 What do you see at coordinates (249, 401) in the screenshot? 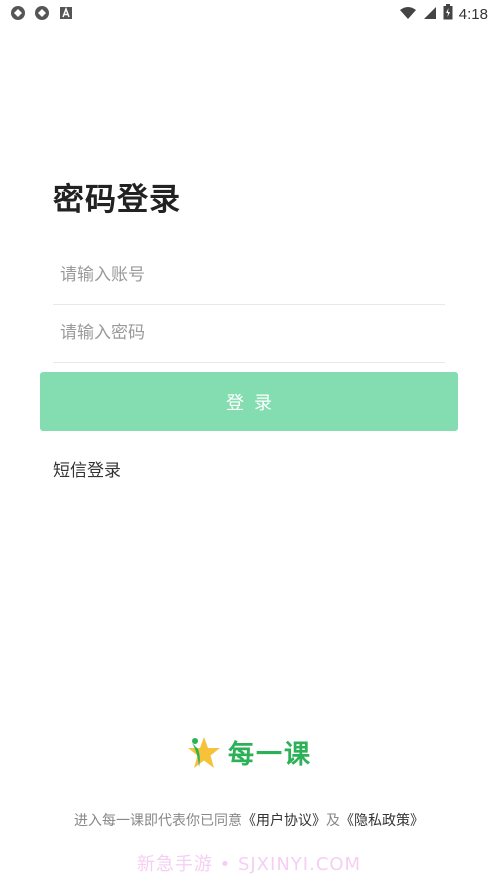
I see `login-button: 登录` at bounding box center [249, 401].